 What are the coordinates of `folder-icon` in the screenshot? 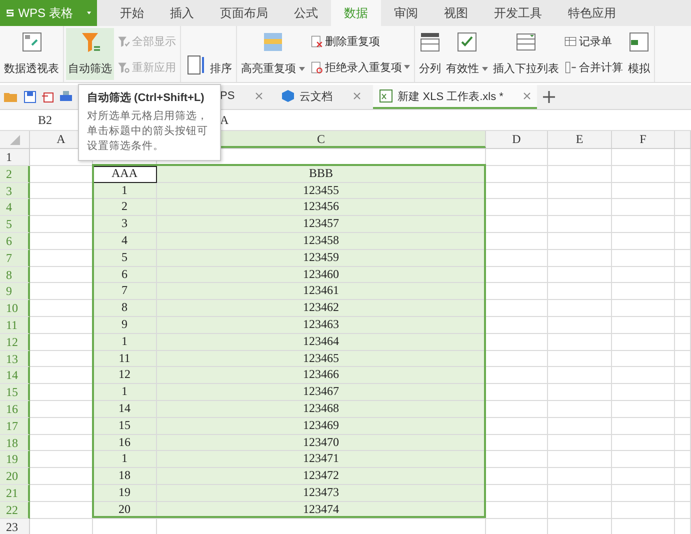 It's located at (11, 97).